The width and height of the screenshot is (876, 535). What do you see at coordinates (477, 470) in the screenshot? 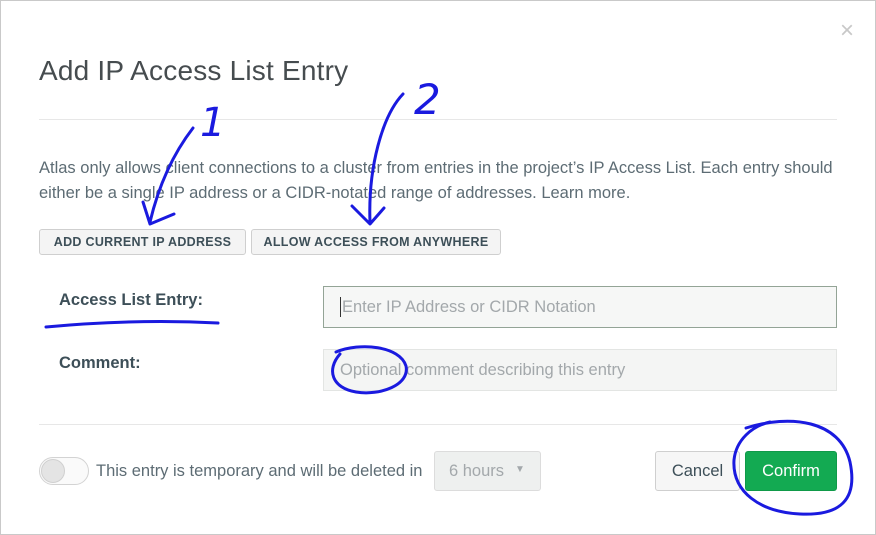
I see `duration-selected-value: 6 hours` at bounding box center [477, 470].